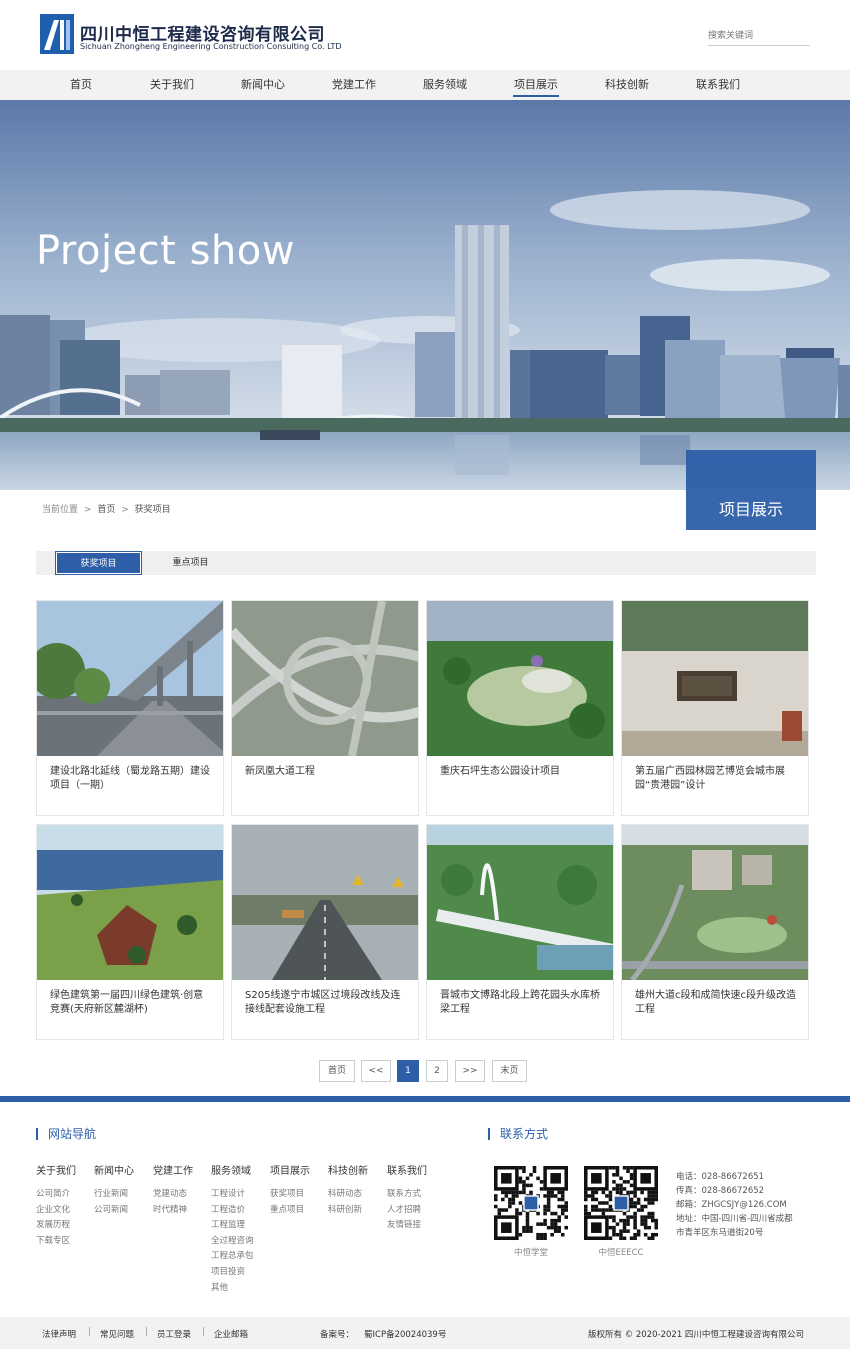  What do you see at coordinates (53, 1209) in the screenshot?
I see `footer-link: 企业文化` at bounding box center [53, 1209].